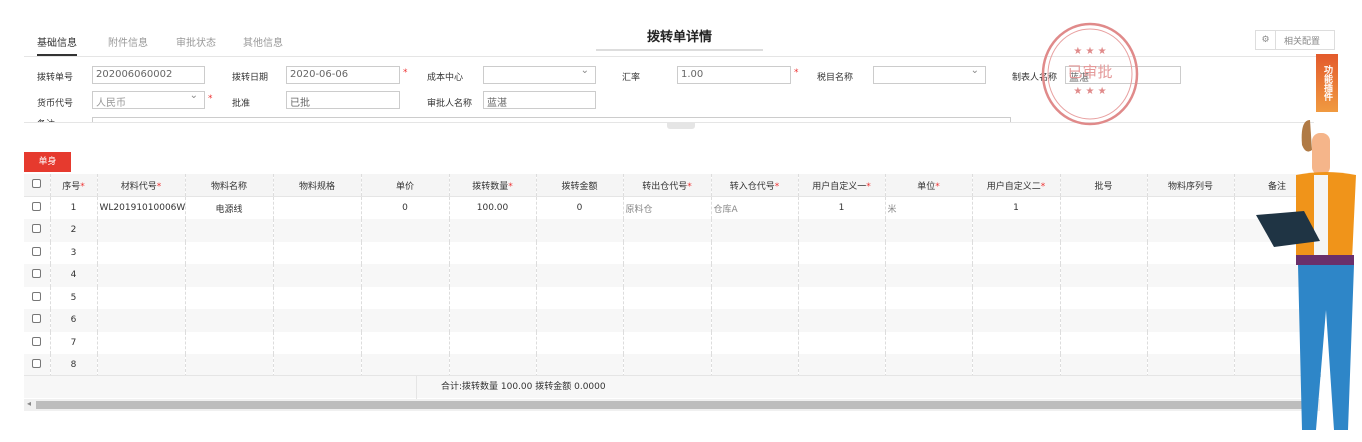 Image resolution: width=1362 pixels, height=442 pixels. Describe the element at coordinates (128, 41) in the screenshot. I see `tab-attachments: 附件信息` at that location.